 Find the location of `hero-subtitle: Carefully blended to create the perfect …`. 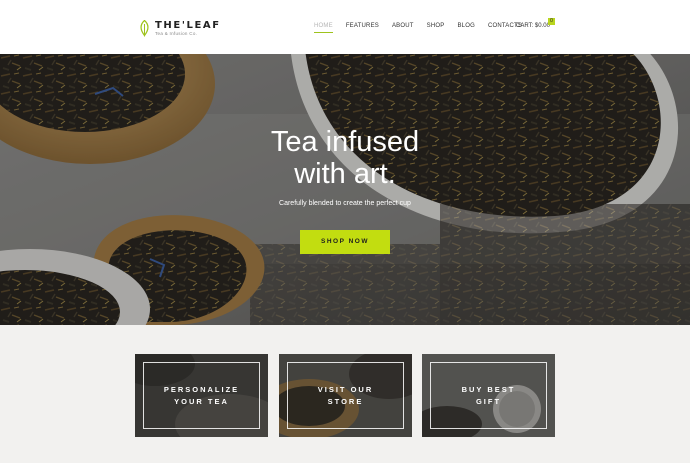

hero-subtitle: Carefully blended to create the perfect … is located at coordinates (345, 203).